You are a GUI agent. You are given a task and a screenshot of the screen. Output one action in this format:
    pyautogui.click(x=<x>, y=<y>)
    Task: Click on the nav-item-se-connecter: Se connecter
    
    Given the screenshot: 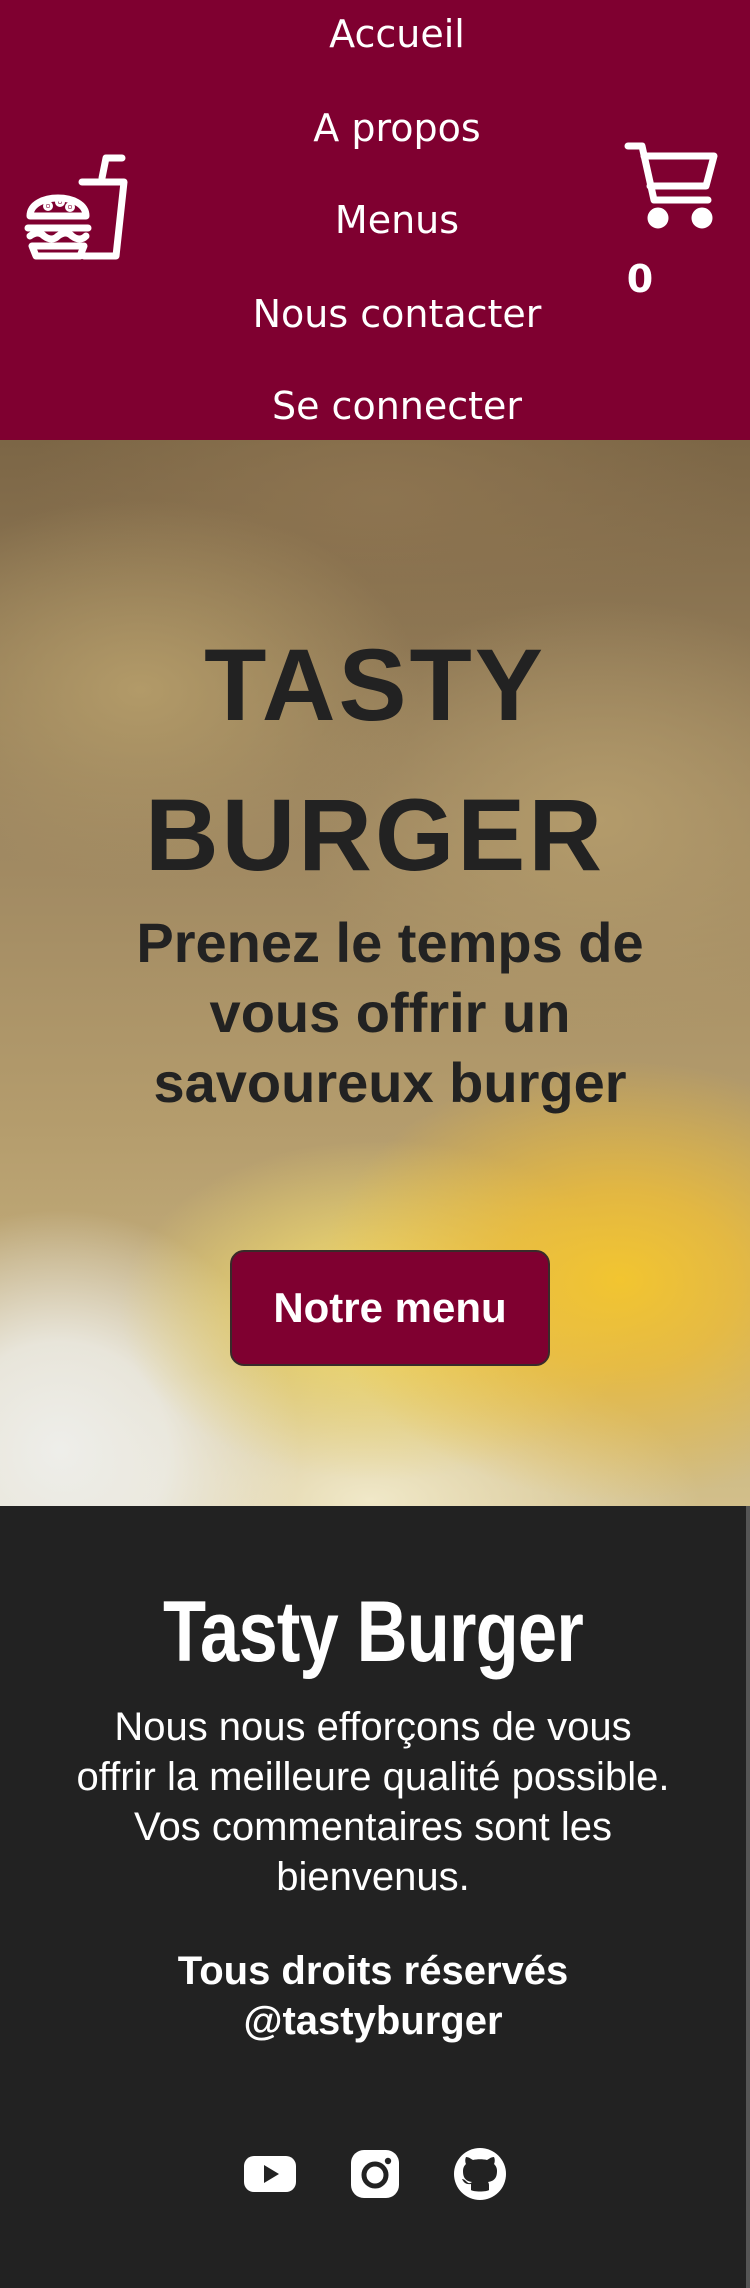 What is the action you would take?
    pyautogui.click(x=397, y=406)
    